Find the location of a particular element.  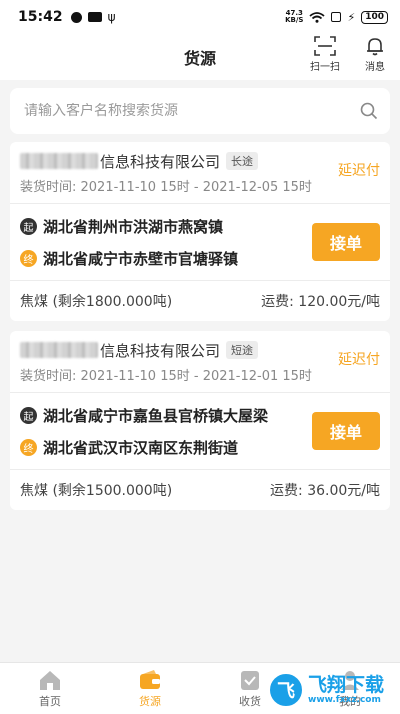

scan-label: 扫一扫 is located at coordinates (325, 67).